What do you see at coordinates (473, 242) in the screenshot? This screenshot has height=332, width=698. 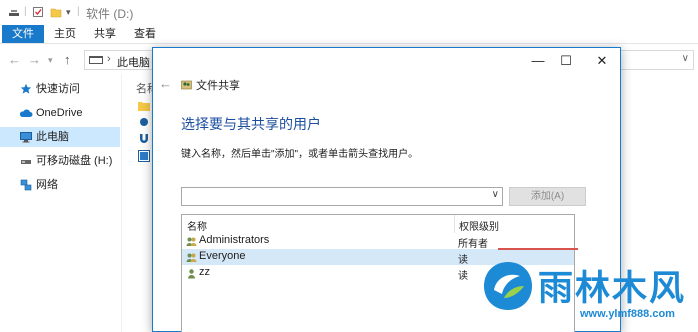 I see `permission-level: 所有者` at bounding box center [473, 242].